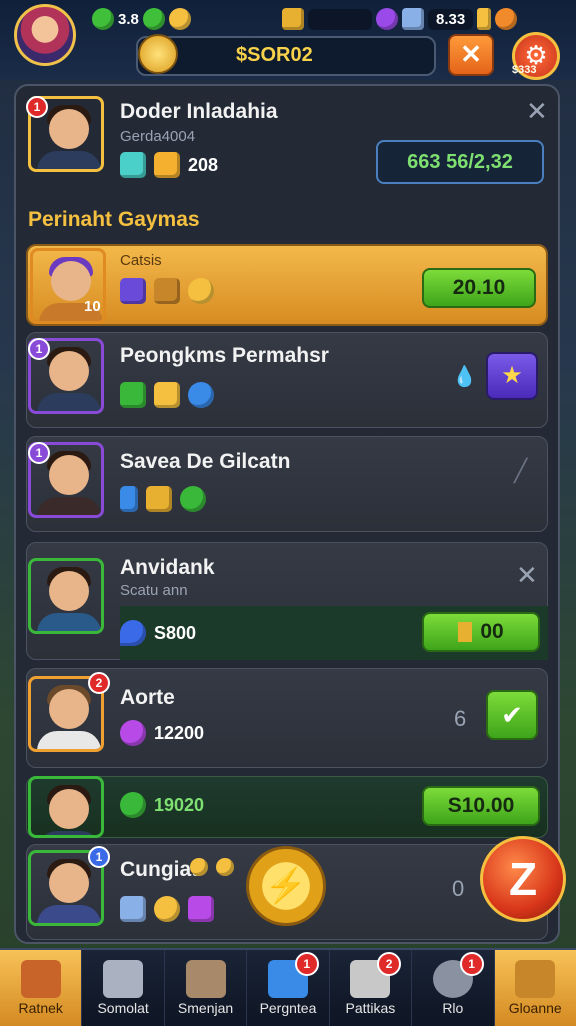 This screenshot has height=1026, width=576. I want to click on nav-label: Pattikas, so click(370, 1008).